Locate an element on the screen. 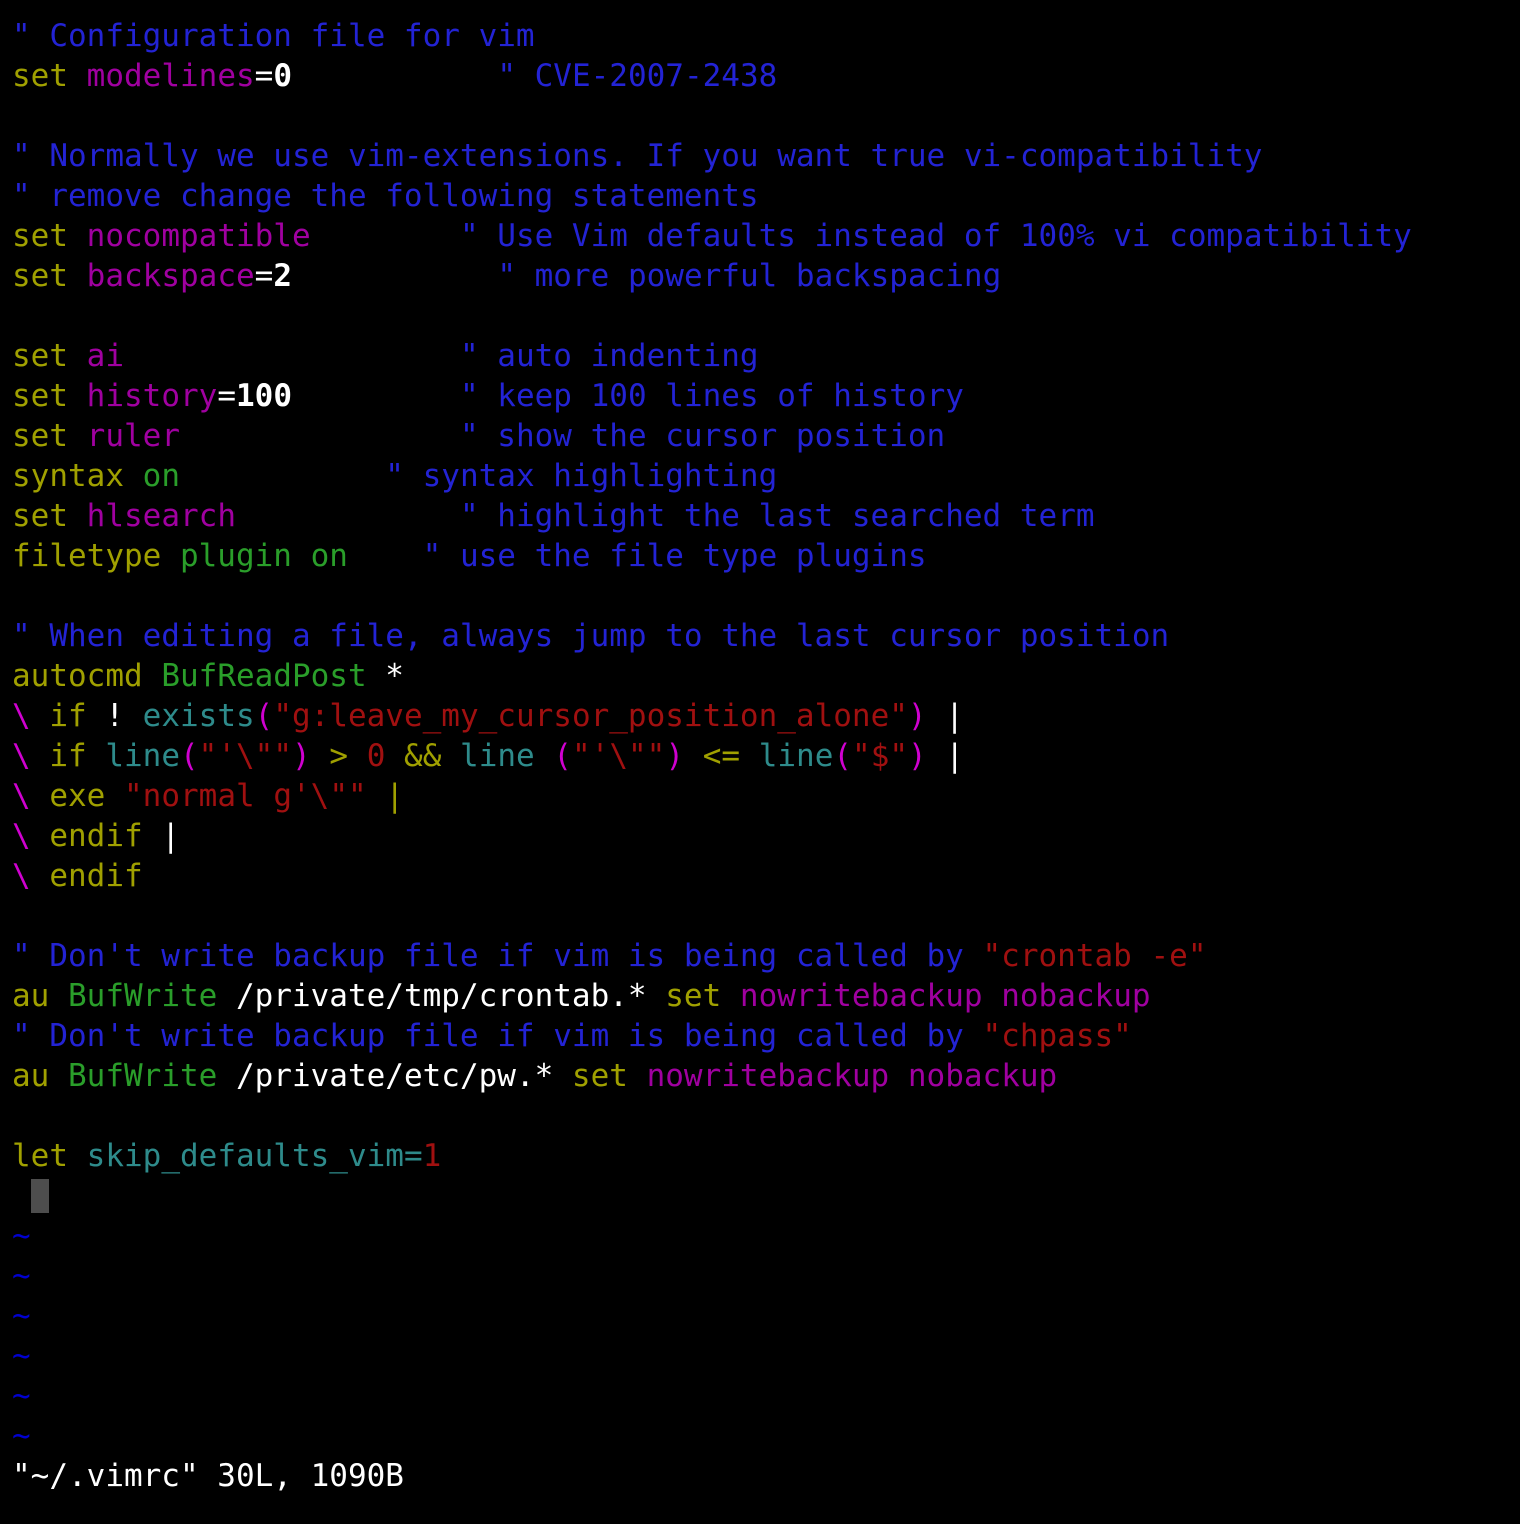  buffer-line: " remove change the following statements is located at coordinates (762, 196).